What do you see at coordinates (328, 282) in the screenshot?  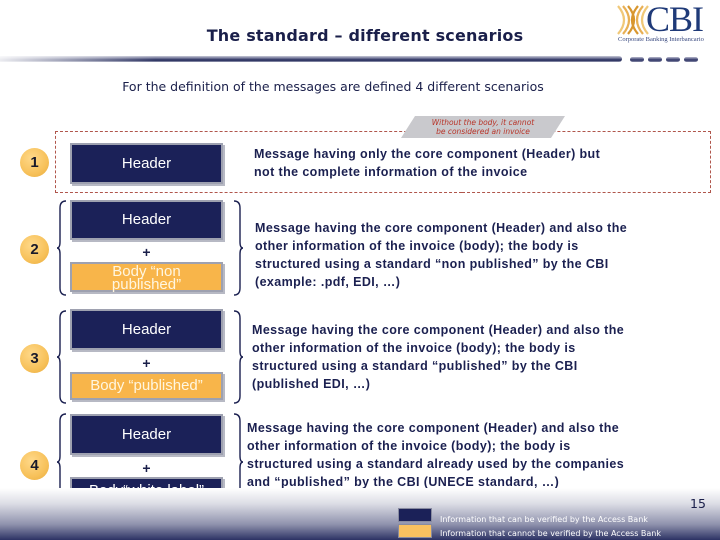 I see `description-line: (example: .pdf, EDI, …)` at bounding box center [328, 282].